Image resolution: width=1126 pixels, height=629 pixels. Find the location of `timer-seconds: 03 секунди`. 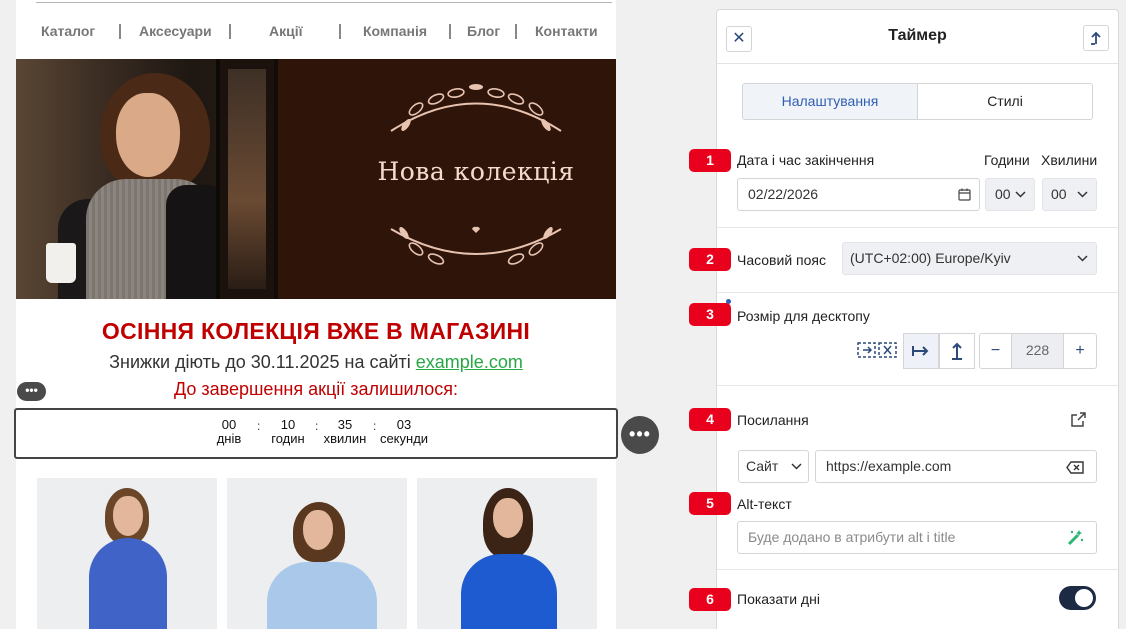

timer-seconds: 03 секунди is located at coordinates (404, 432).